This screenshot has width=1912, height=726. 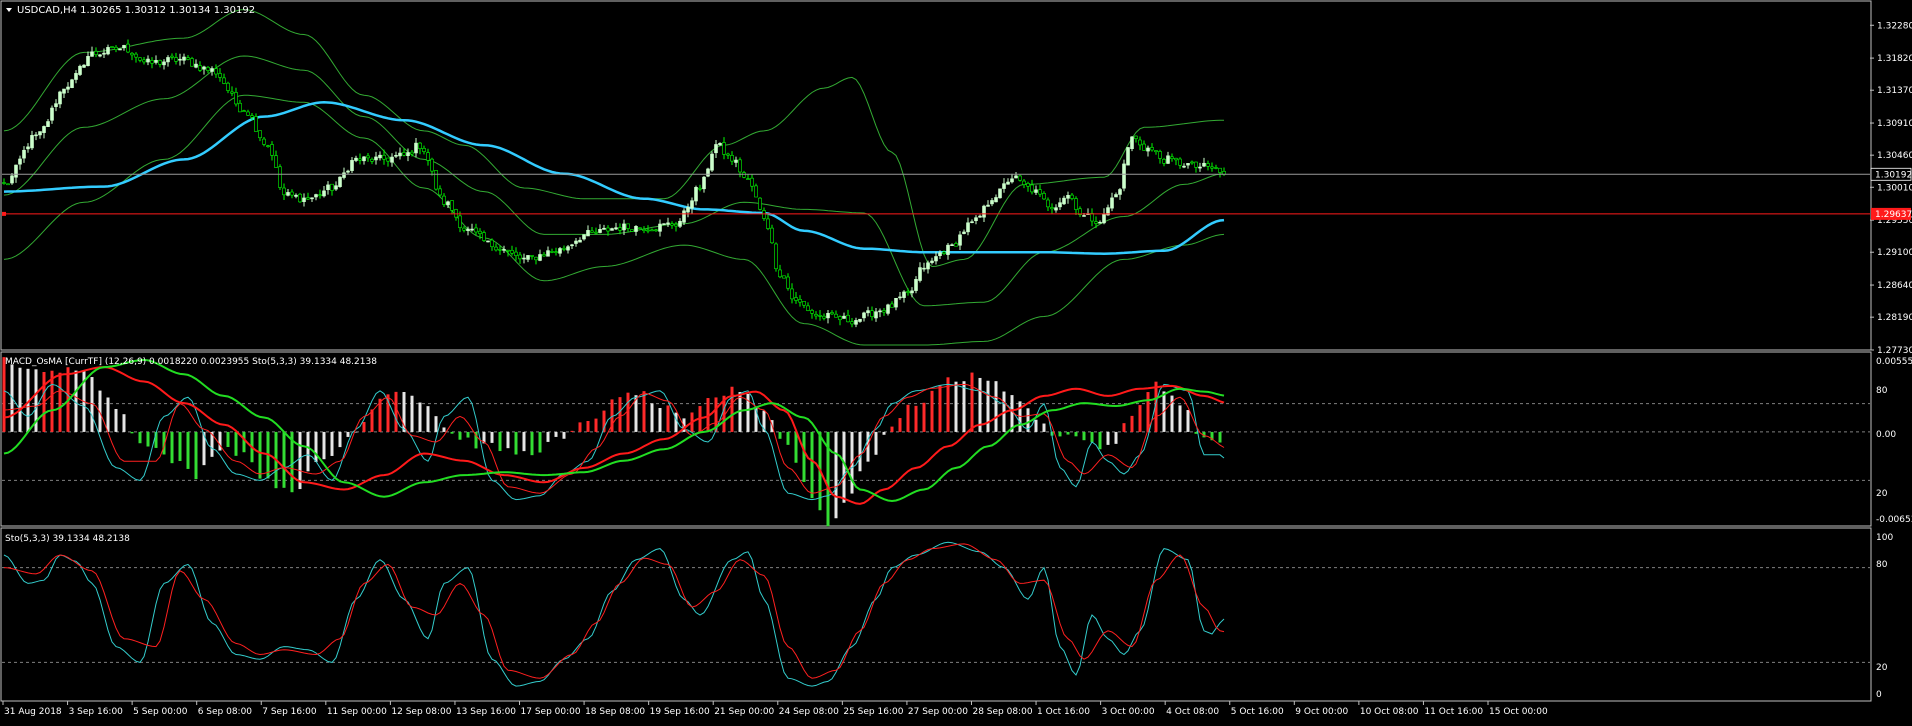 I want to click on time-tick-label: 27 Sep 00:00, so click(x=938, y=712).